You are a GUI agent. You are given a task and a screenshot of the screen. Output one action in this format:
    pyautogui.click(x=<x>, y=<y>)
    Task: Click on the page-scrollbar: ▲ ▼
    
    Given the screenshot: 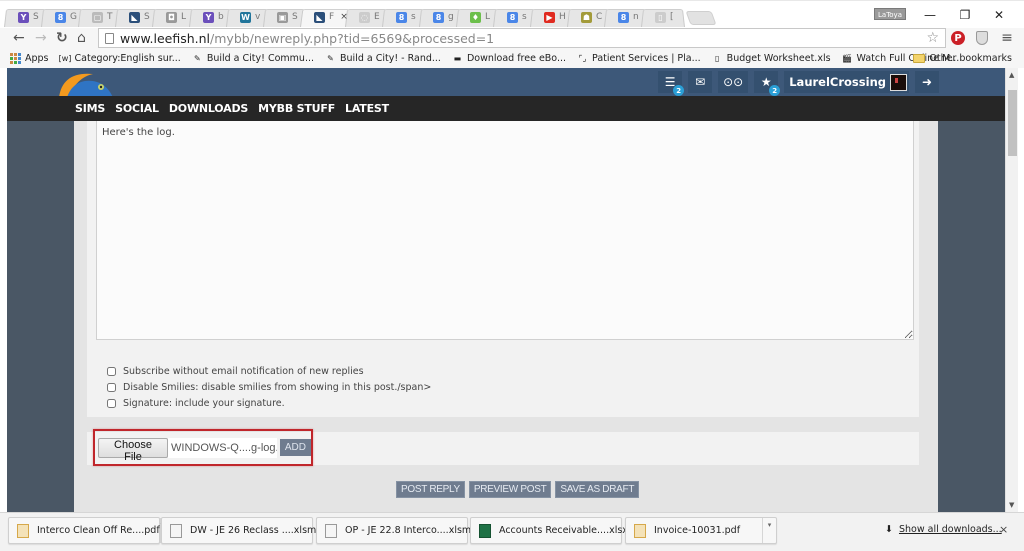 What is the action you would take?
    pyautogui.click(x=1011, y=290)
    